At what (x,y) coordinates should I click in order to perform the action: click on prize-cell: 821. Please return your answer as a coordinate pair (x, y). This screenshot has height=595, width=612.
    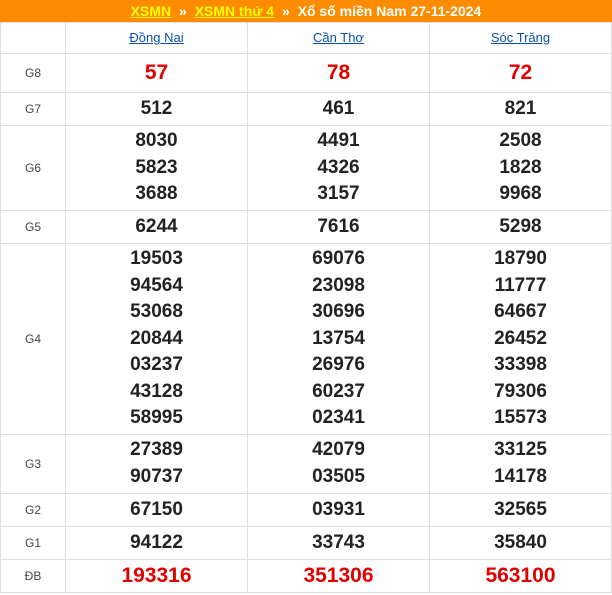
    Looking at the image, I should click on (520, 109).